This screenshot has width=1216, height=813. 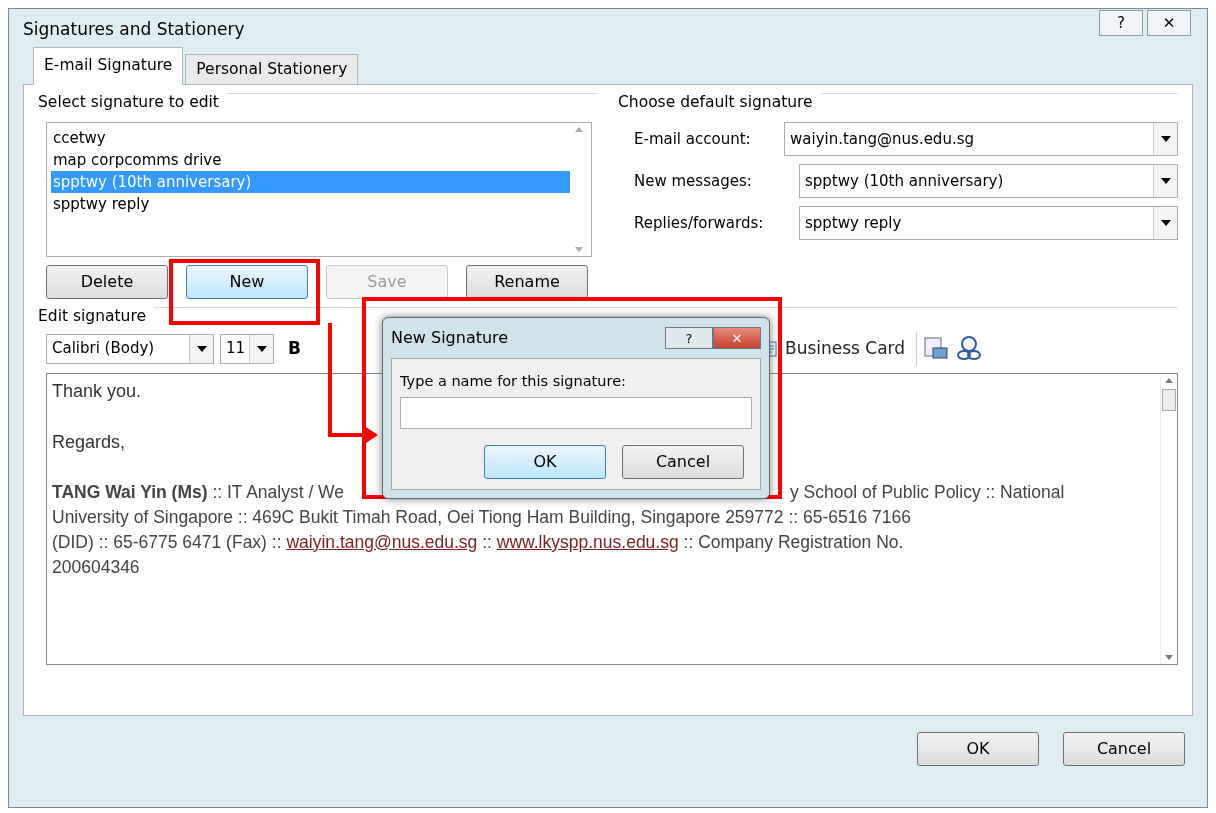 I want to click on section-heading: Edit signature, so click(x=92, y=317).